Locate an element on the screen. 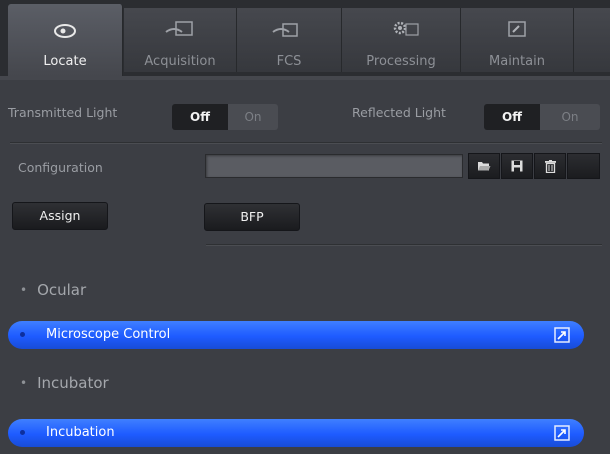 The image size is (610, 454). configuration-field is located at coordinates (334, 166).